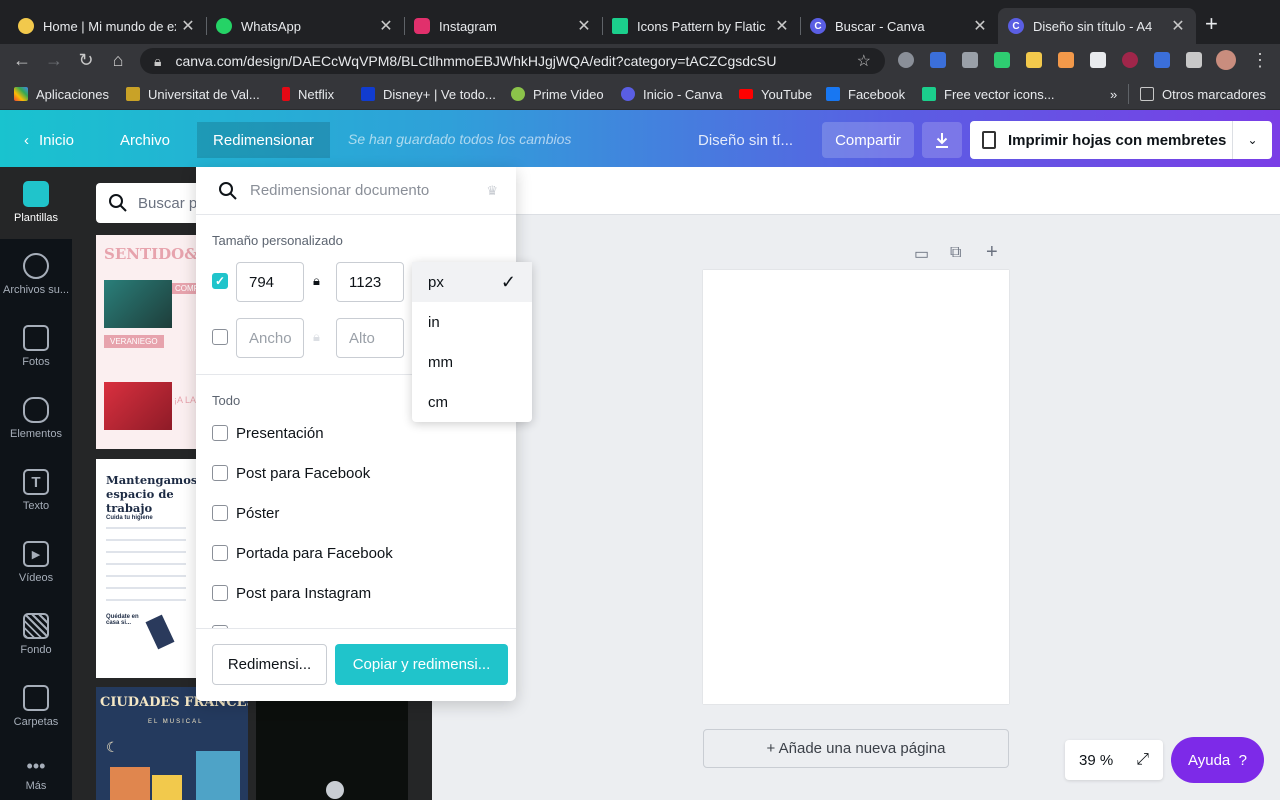  I want to click on option-presentation: Presentación, so click(280, 433).